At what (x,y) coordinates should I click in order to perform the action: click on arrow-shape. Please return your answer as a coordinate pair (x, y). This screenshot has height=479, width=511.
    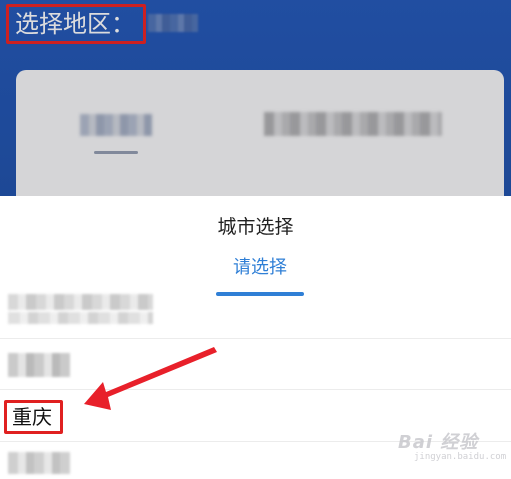
    Looking at the image, I should click on (150, 378).